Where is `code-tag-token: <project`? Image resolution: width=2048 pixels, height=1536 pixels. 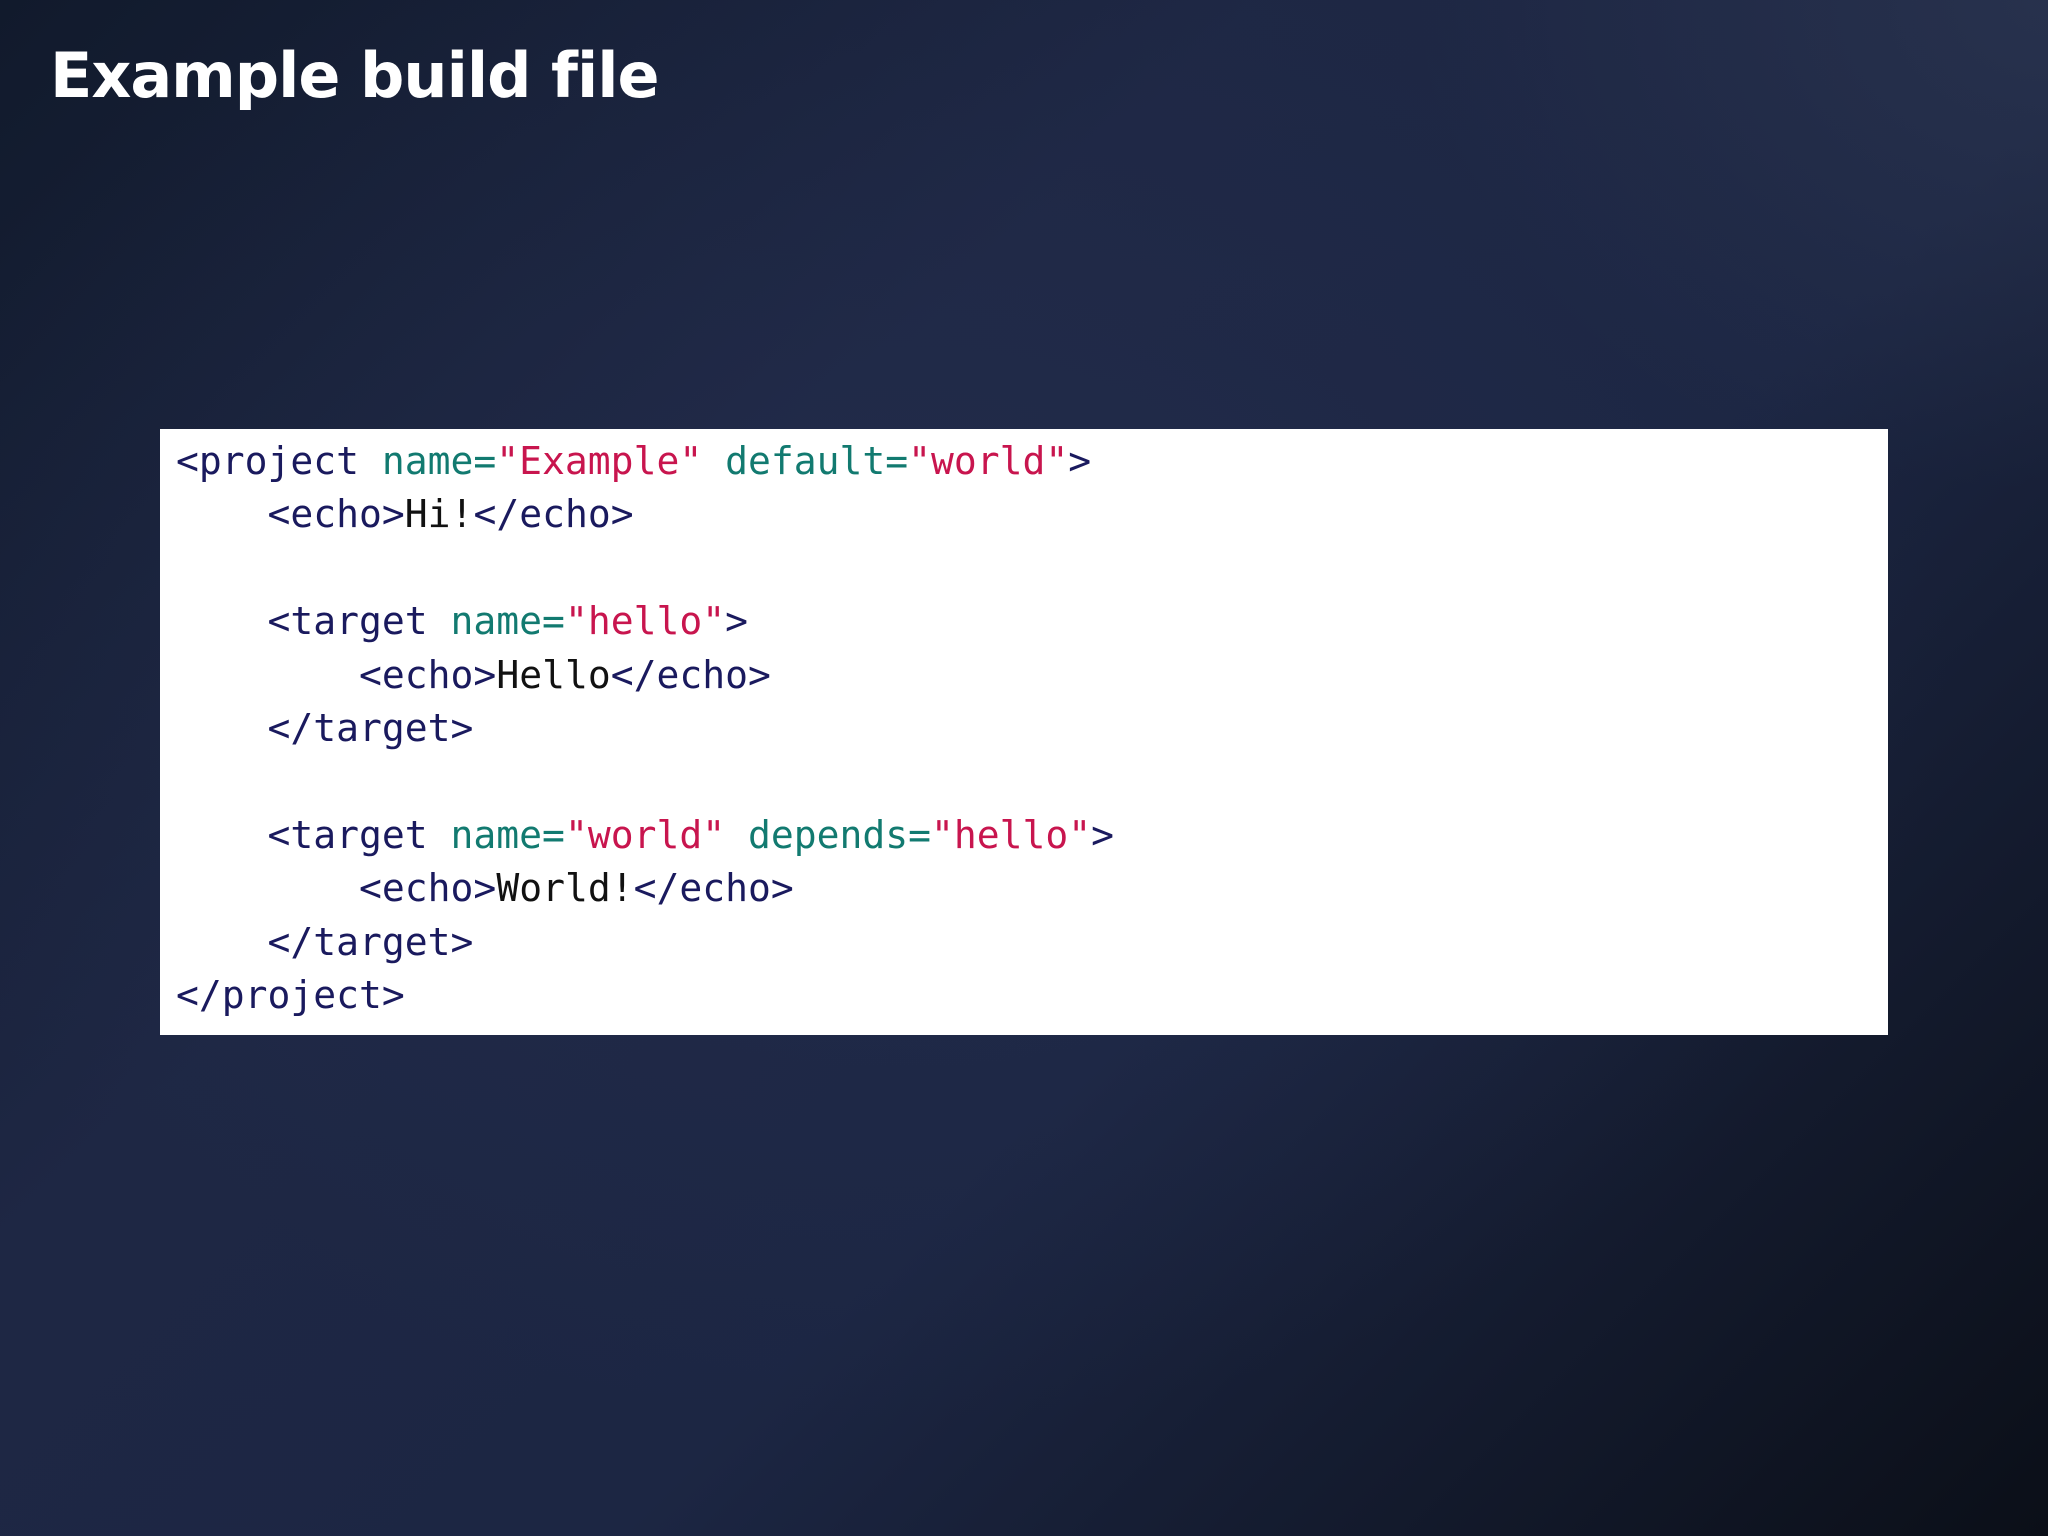 code-tag-token: <project is located at coordinates (279, 461).